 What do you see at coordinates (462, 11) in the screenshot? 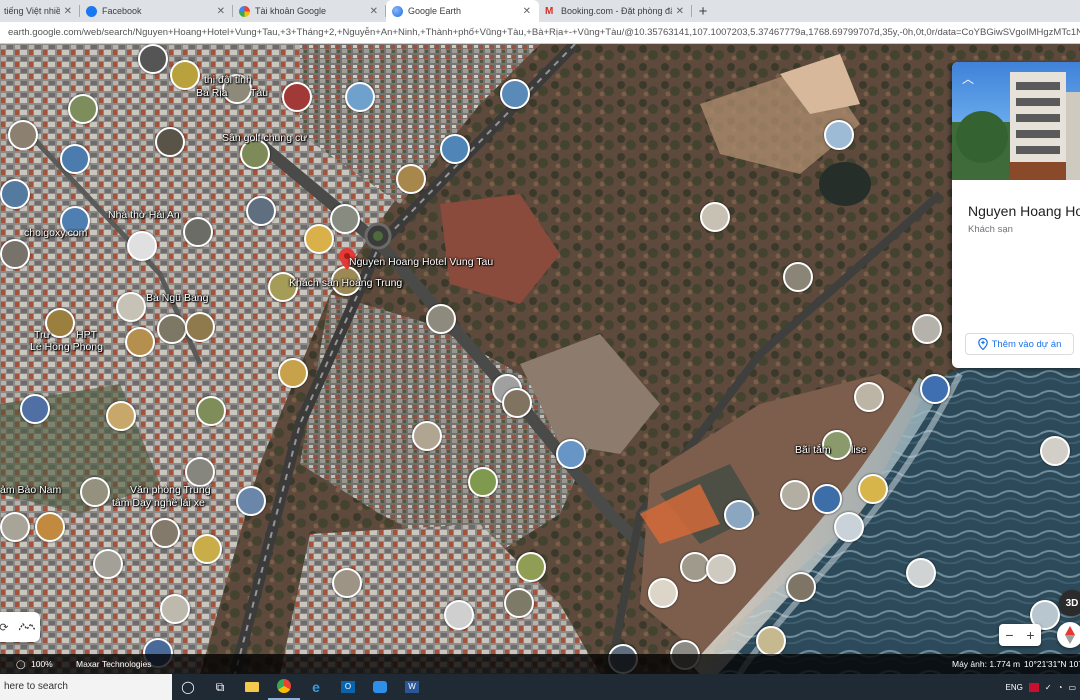
I see `tab-google-earth: Google Earth ✕` at bounding box center [462, 11].